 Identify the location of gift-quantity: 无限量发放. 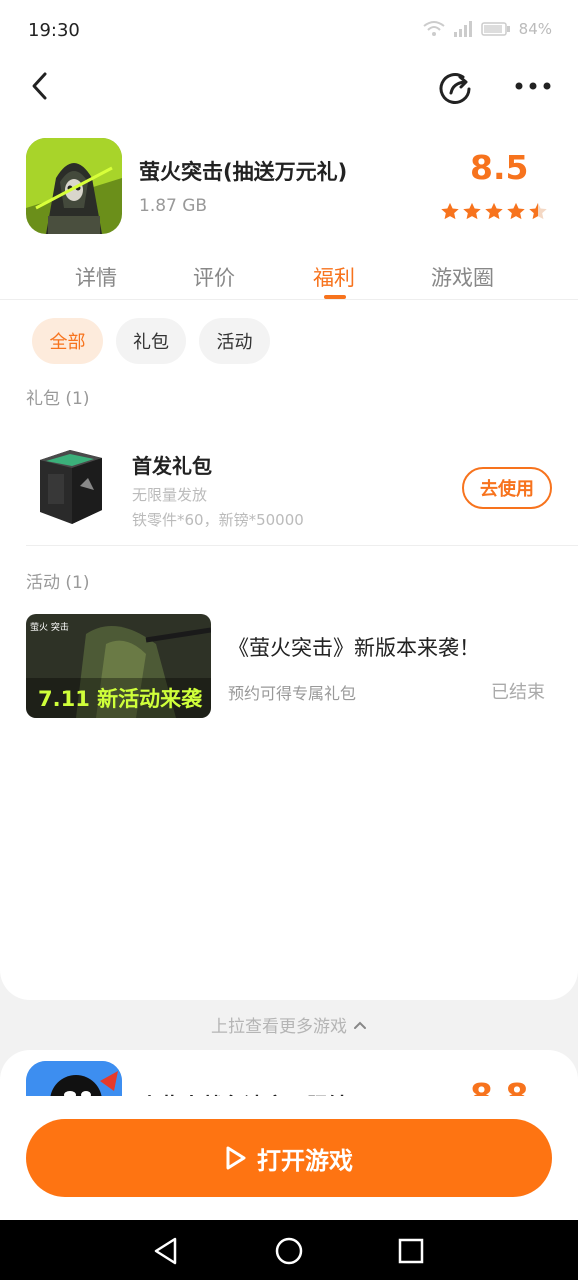
(170, 495).